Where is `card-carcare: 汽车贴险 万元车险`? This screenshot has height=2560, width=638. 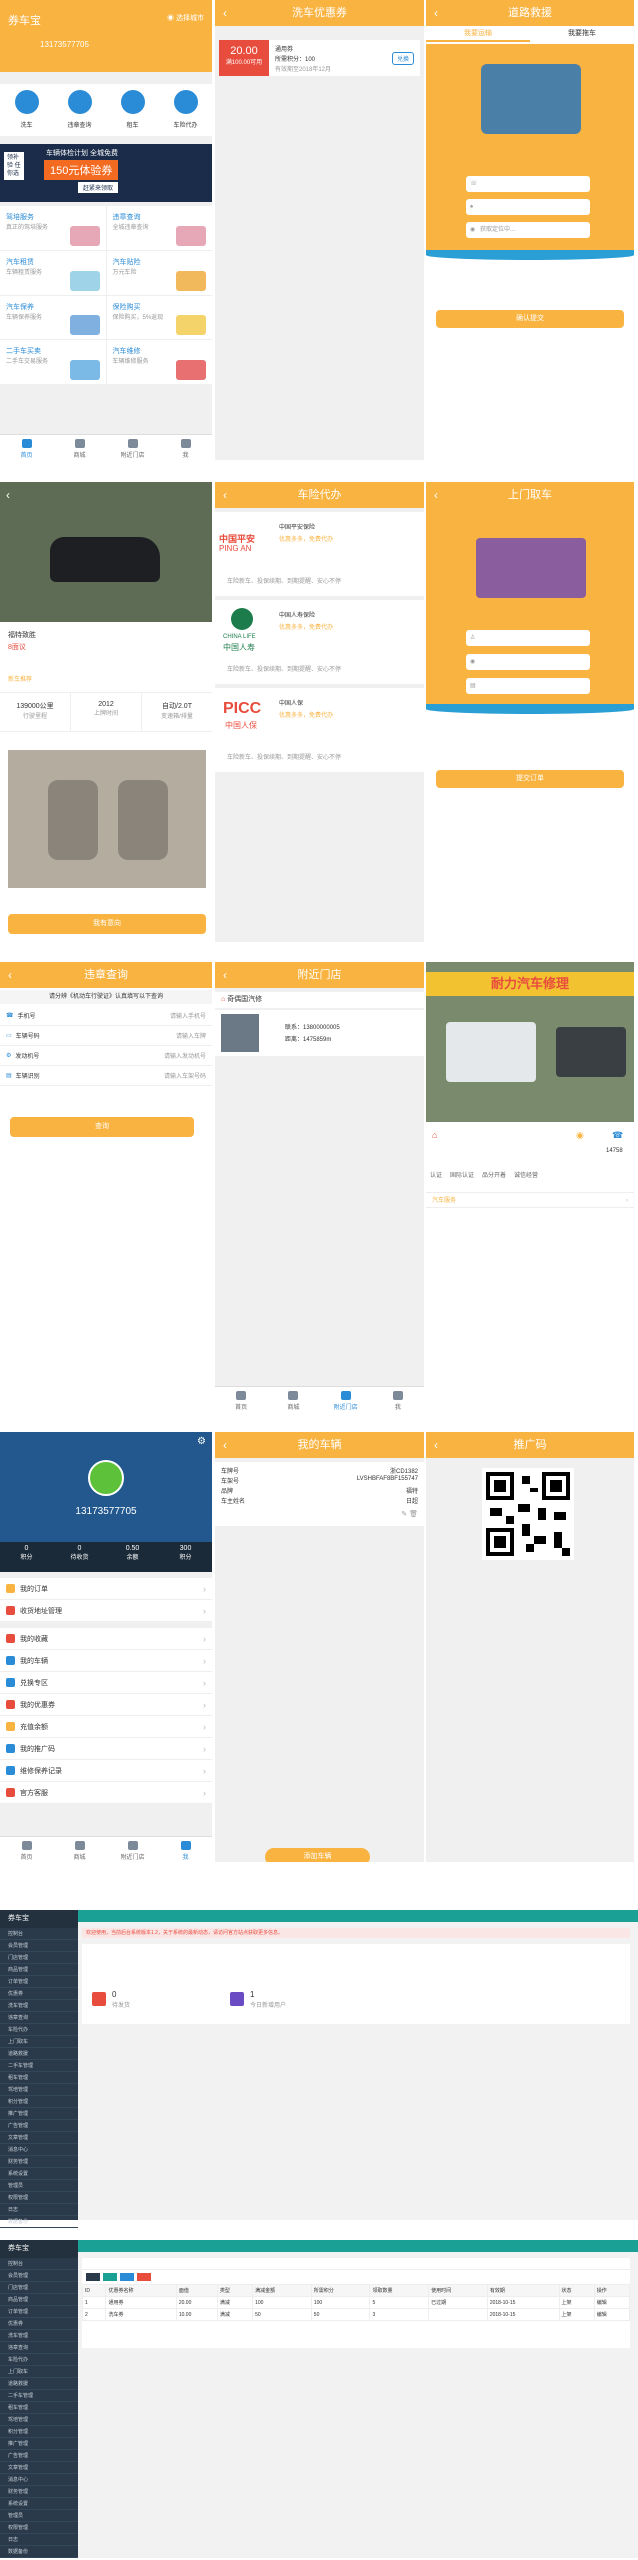
card-carcare: 汽车贴险 万元车险 is located at coordinates (159, 272).